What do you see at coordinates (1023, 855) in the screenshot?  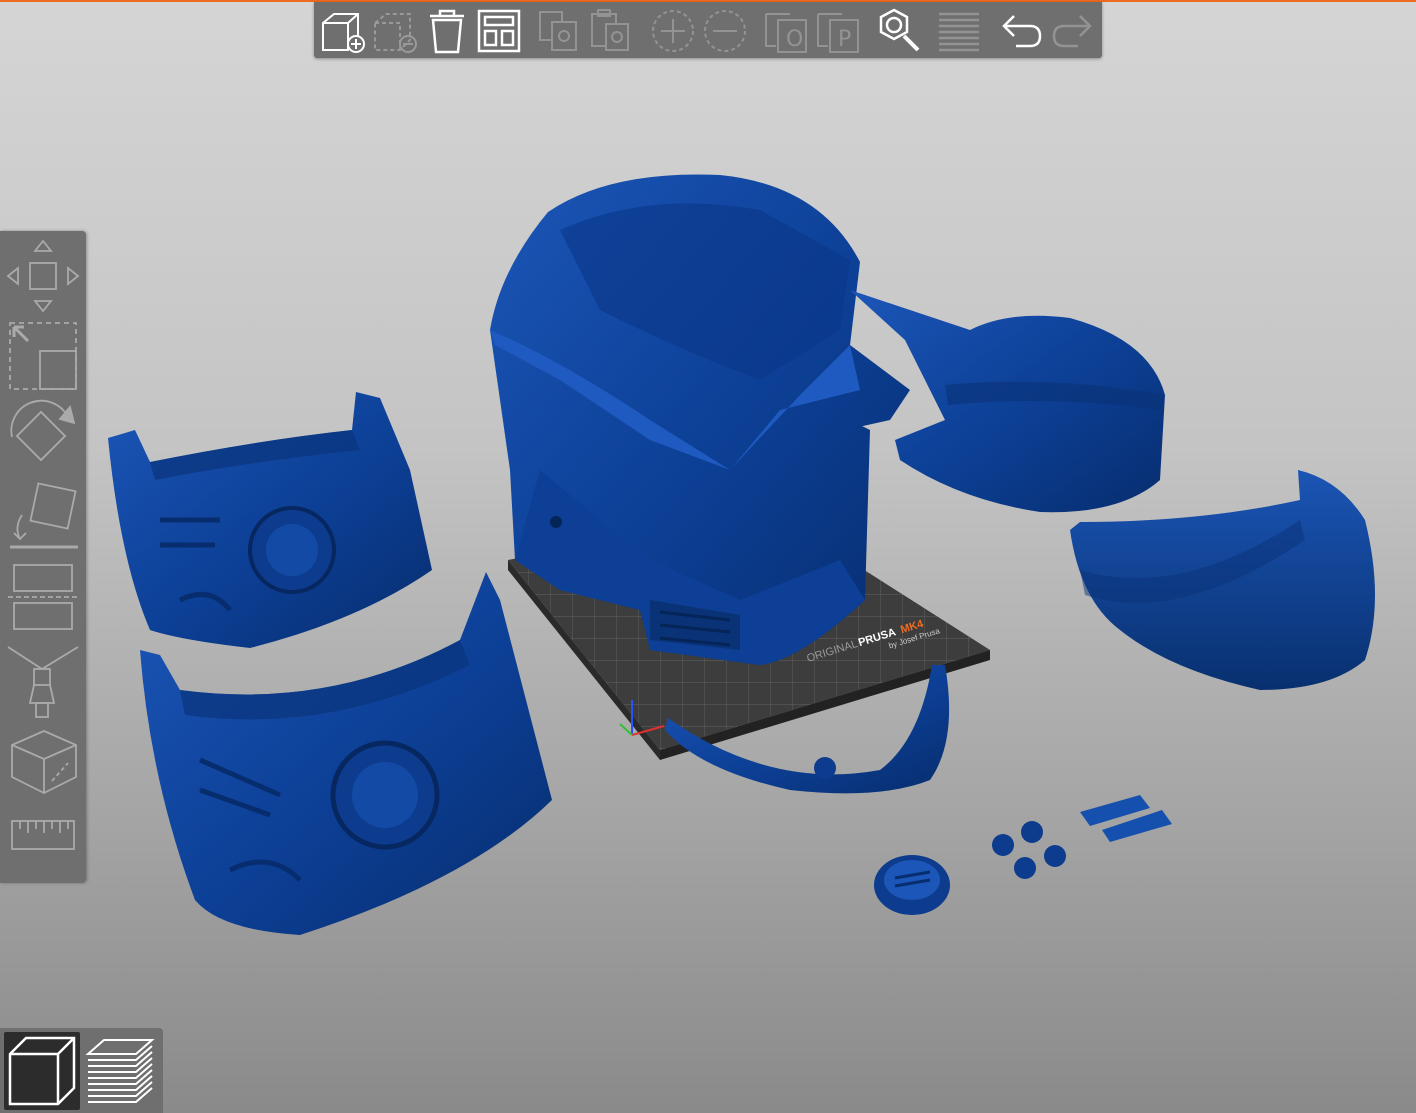 I see `model-small-parts` at bounding box center [1023, 855].